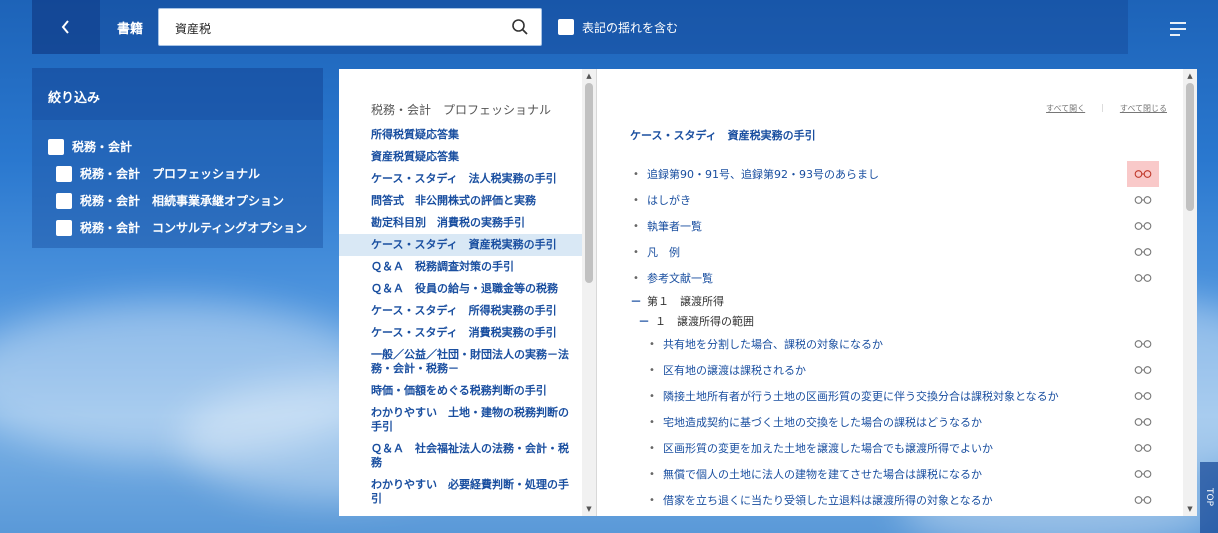 The image size is (1218, 533). I want to click on book-item: Ｑ＆Ａ 税務調査対策の手引, so click(461, 267).